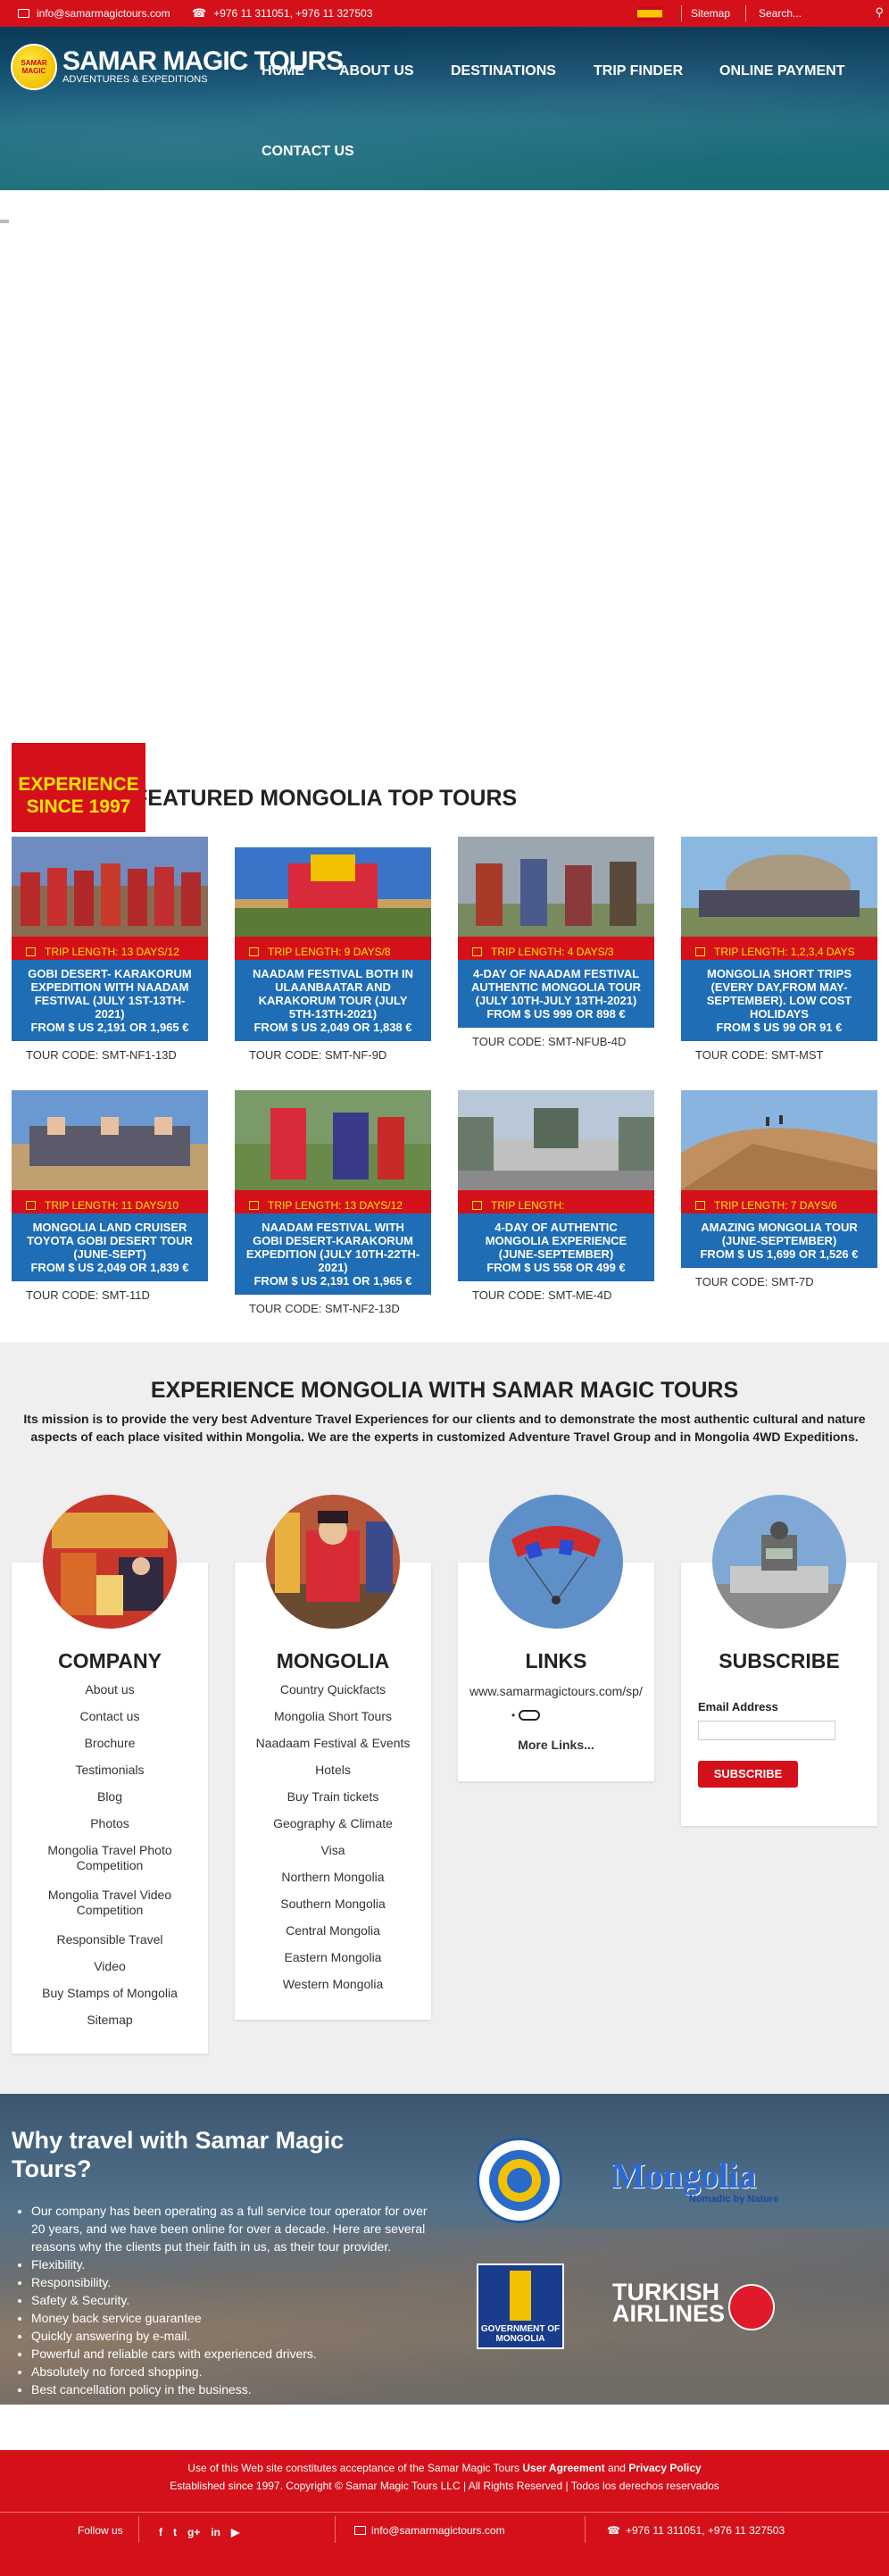  I want to click on top-email: info@samarmagictours.com, so click(94, 13).